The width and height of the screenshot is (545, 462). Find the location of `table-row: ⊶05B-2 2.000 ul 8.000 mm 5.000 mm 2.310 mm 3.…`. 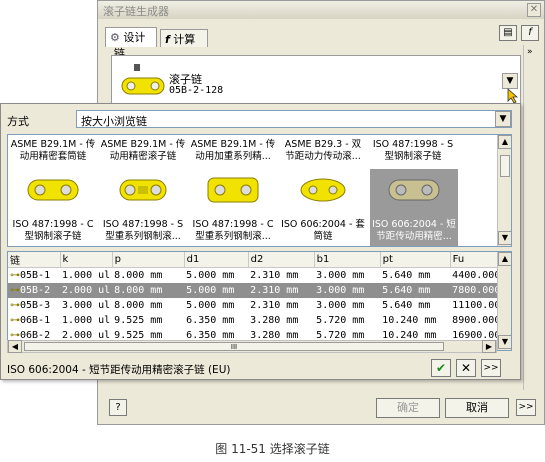

table-row: ⊶05B-2 2.000 ul 8.000 mm 5.000 mm 2.310 mm 3.… is located at coordinates (255, 290).